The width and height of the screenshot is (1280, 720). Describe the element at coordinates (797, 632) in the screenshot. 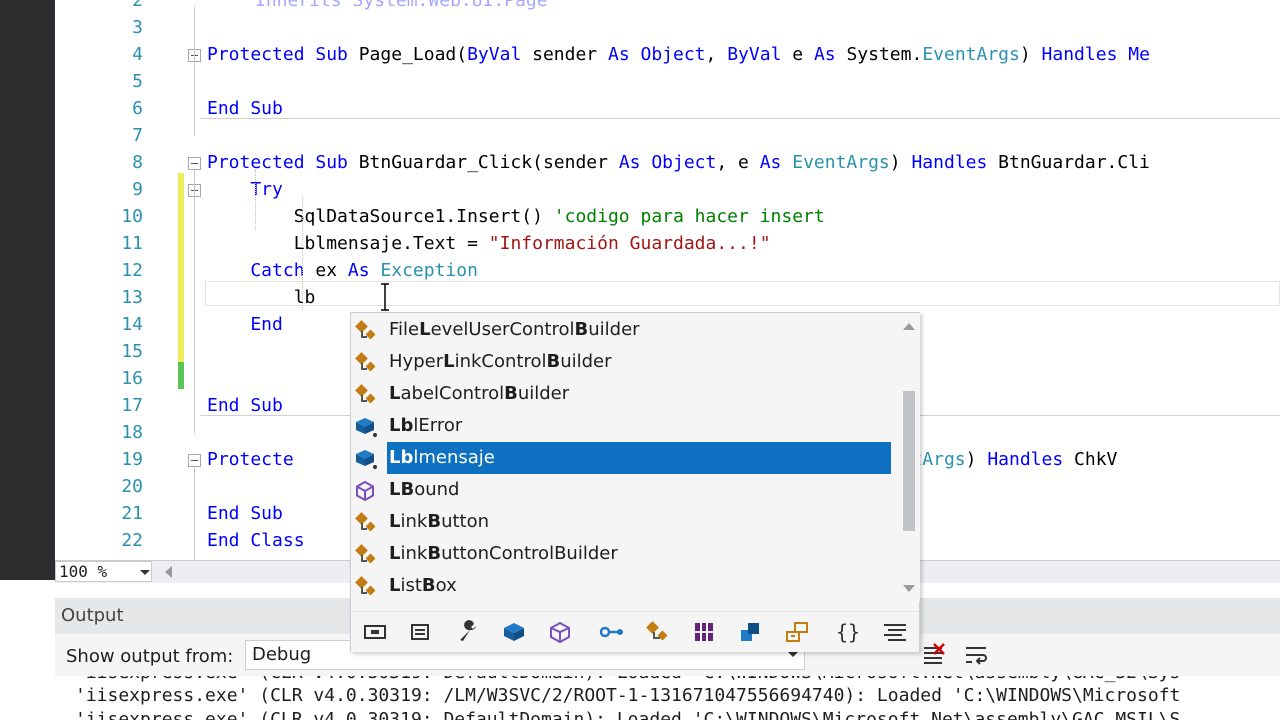

I see `filter-delegate-icon` at that location.